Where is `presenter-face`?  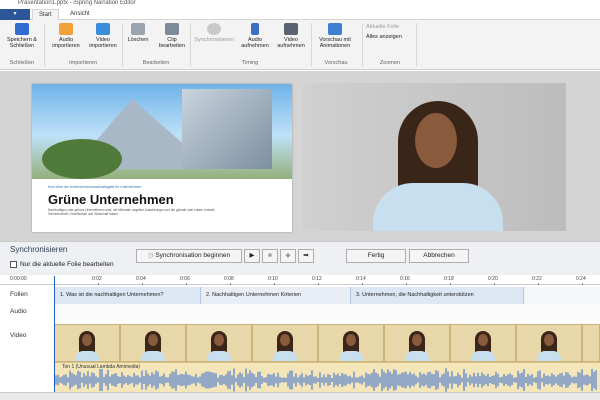 presenter-face is located at coordinates (436, 140).